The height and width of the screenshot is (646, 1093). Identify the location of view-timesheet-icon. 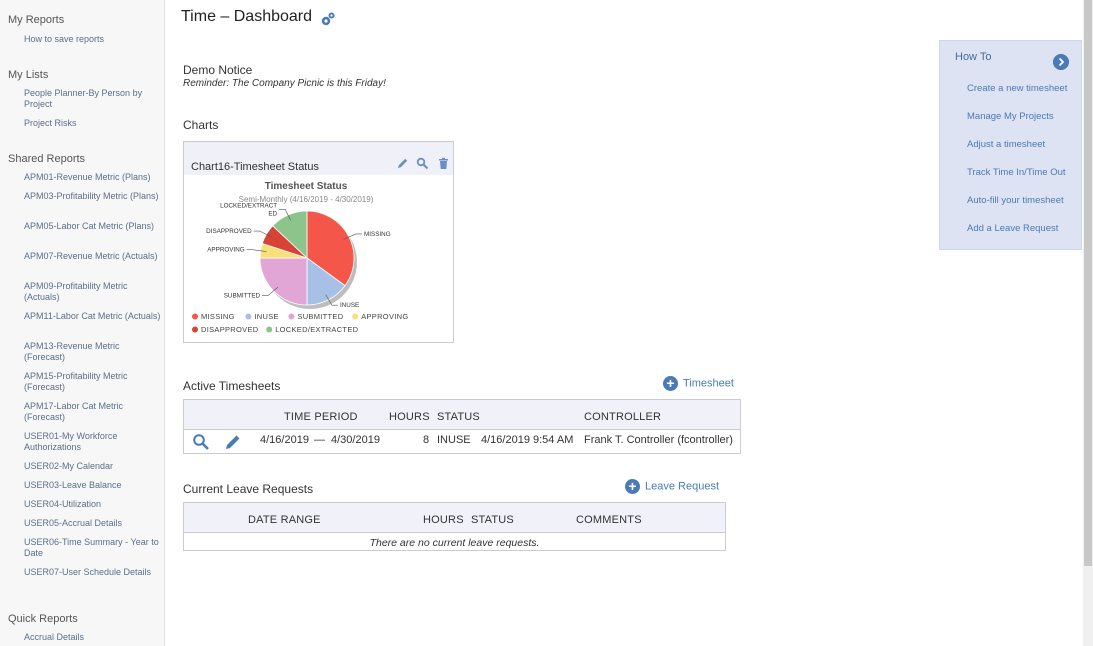
(201, 442).